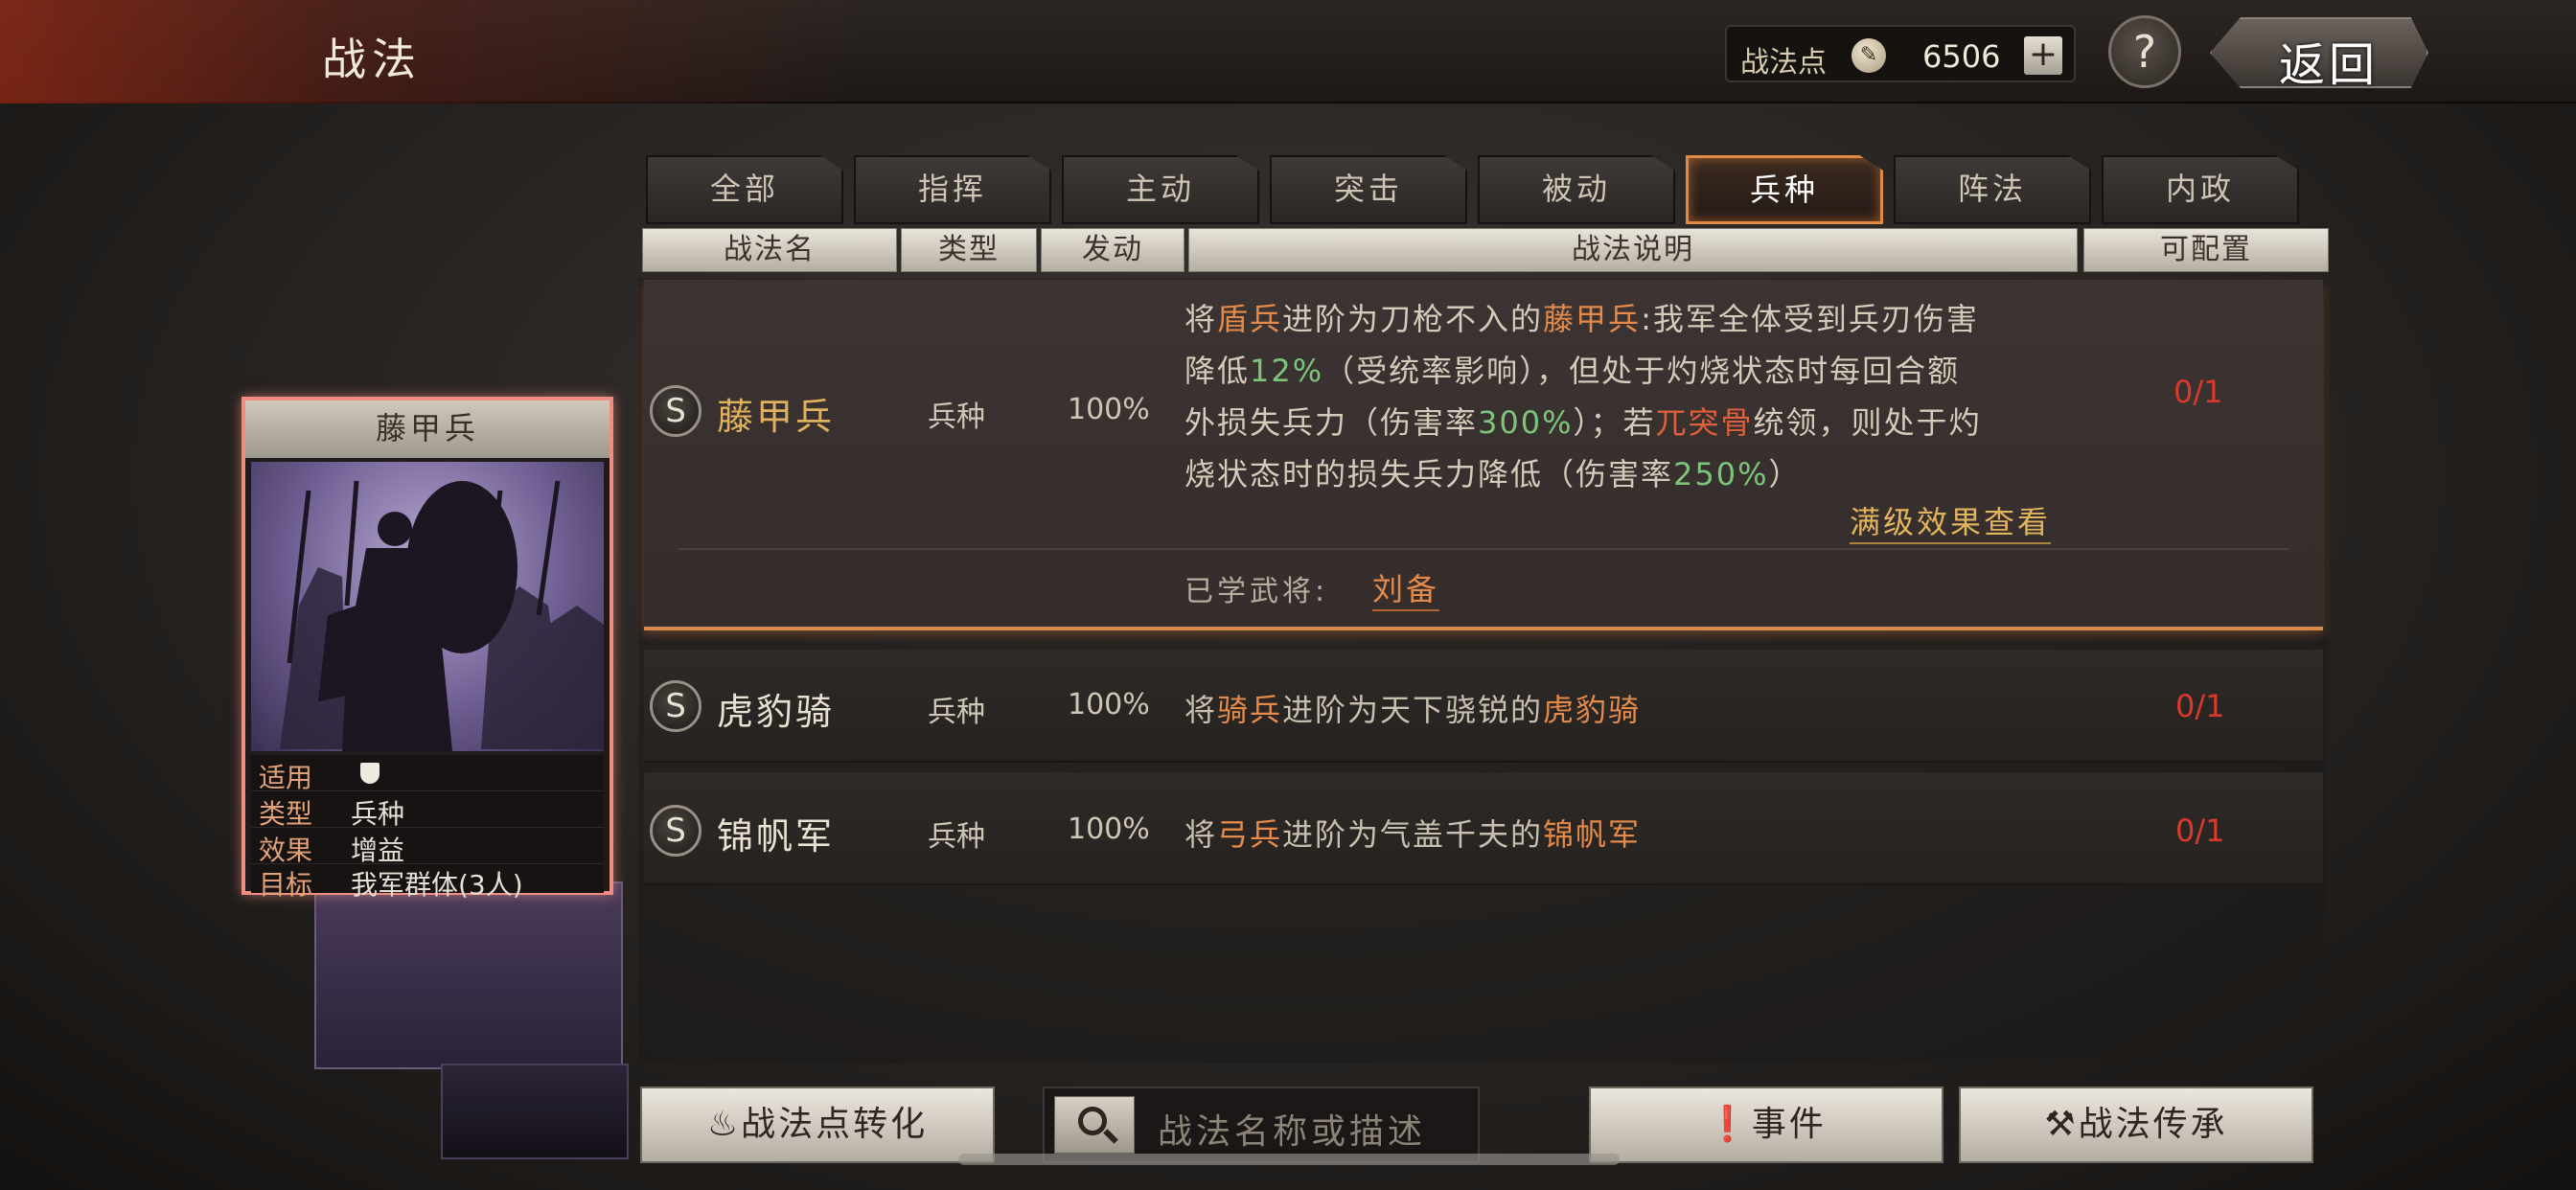 The height and width of the screenshot is (1190, 2576). I want to click on search-icon, so click(1092, 1121).